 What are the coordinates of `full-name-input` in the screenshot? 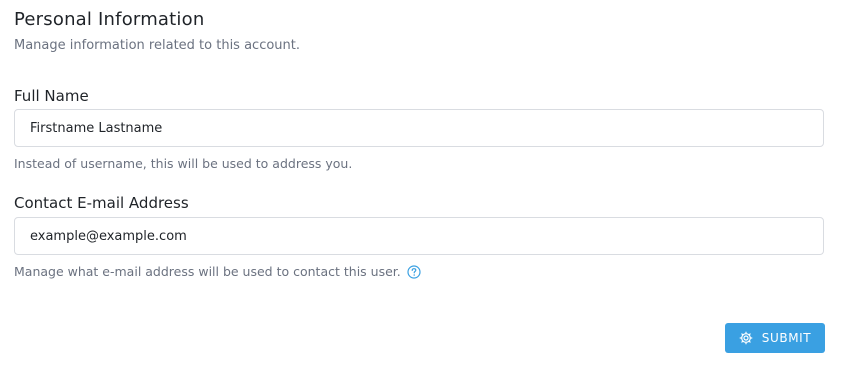 It's located at (419, 128).